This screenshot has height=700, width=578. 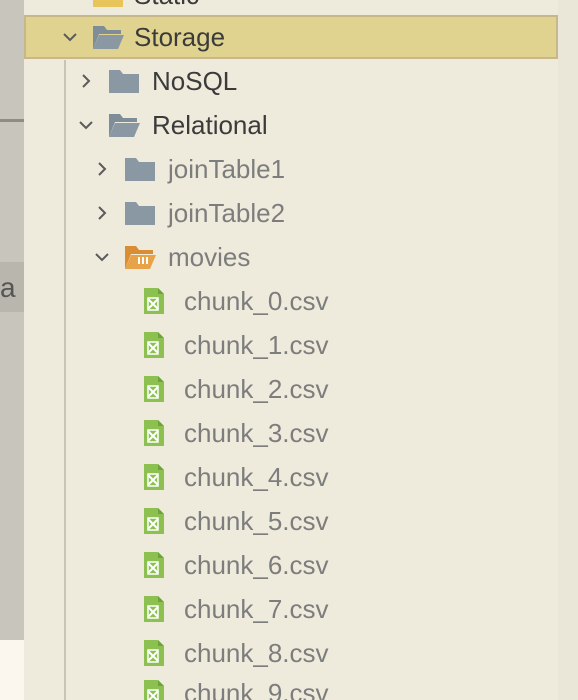 What do you see at coordinates (12, 320) in the screenshot?
I see `editor-pane-edge: a` at bounding box center [12, 320].